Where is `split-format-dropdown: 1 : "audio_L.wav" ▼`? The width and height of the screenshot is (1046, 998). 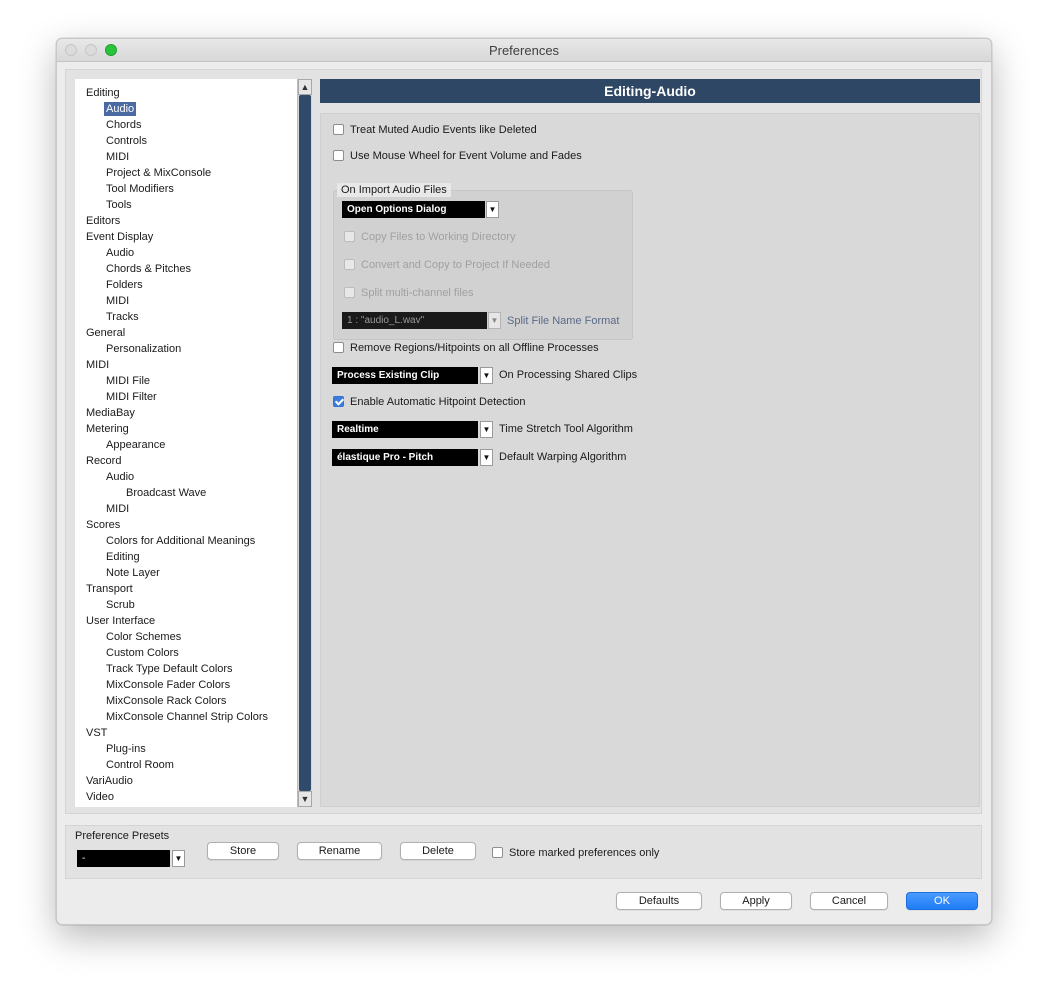
split-format-dropdown: 1 : "audio_L.wav" ▼ is located at coordinates (422, 320).